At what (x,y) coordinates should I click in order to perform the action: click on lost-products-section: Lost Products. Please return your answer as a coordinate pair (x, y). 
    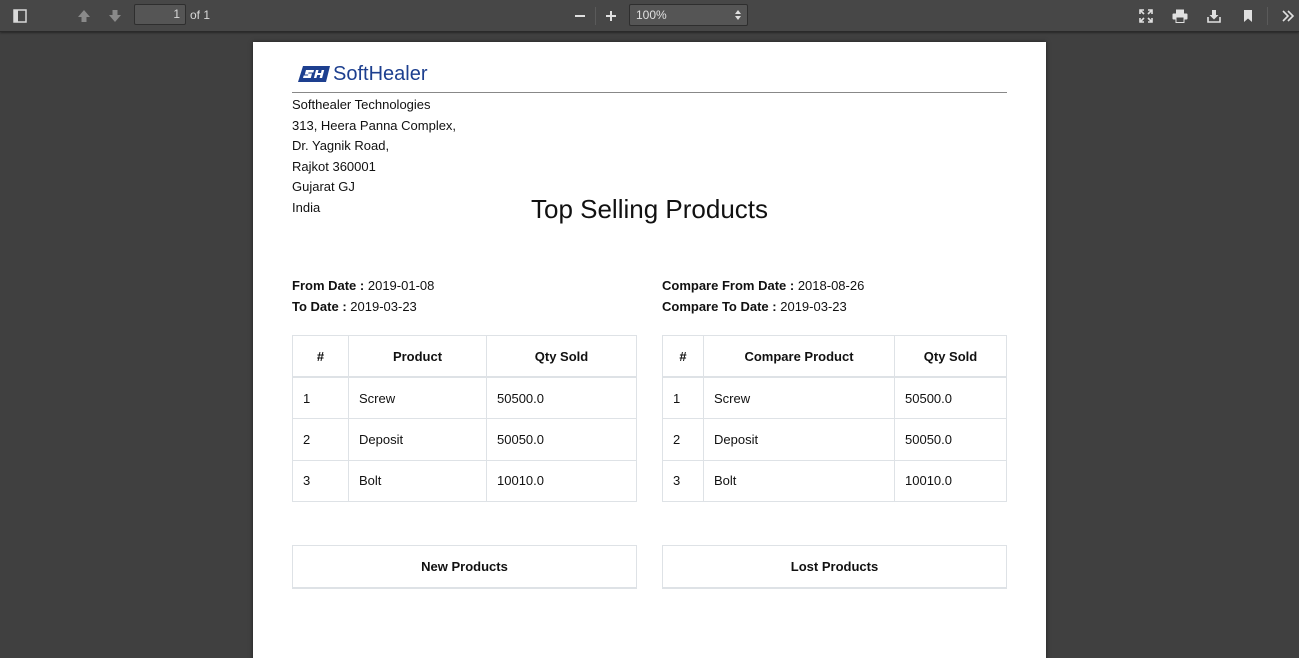
    Looking at the image, I should click on (834, 567).